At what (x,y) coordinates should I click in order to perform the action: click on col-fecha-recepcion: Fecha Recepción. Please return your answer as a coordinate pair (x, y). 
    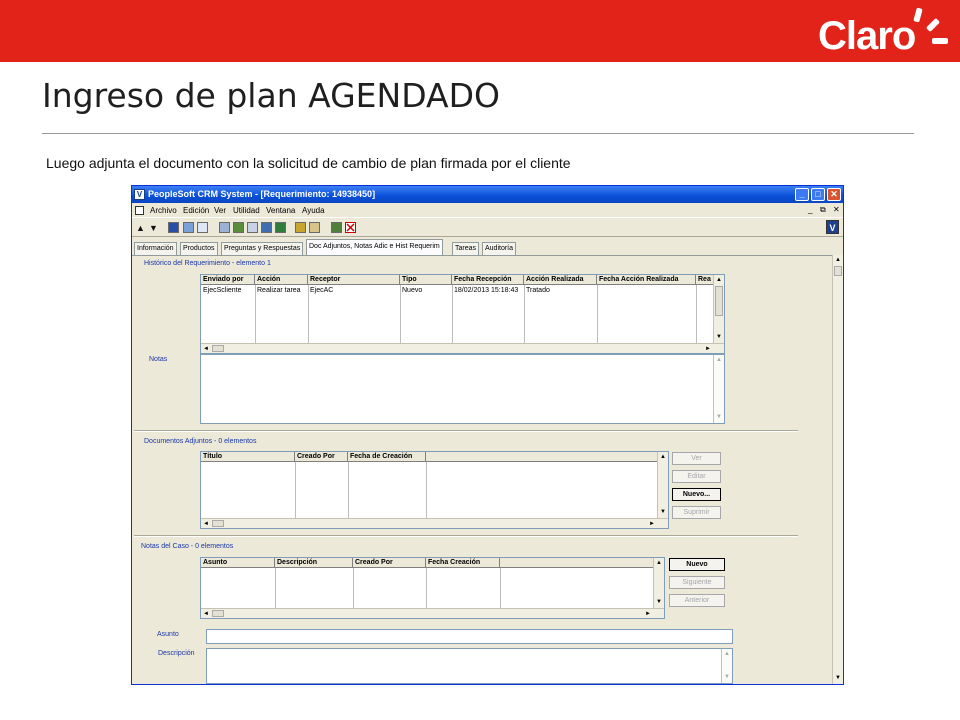
    Looking at the image, I should click on (488, 280).